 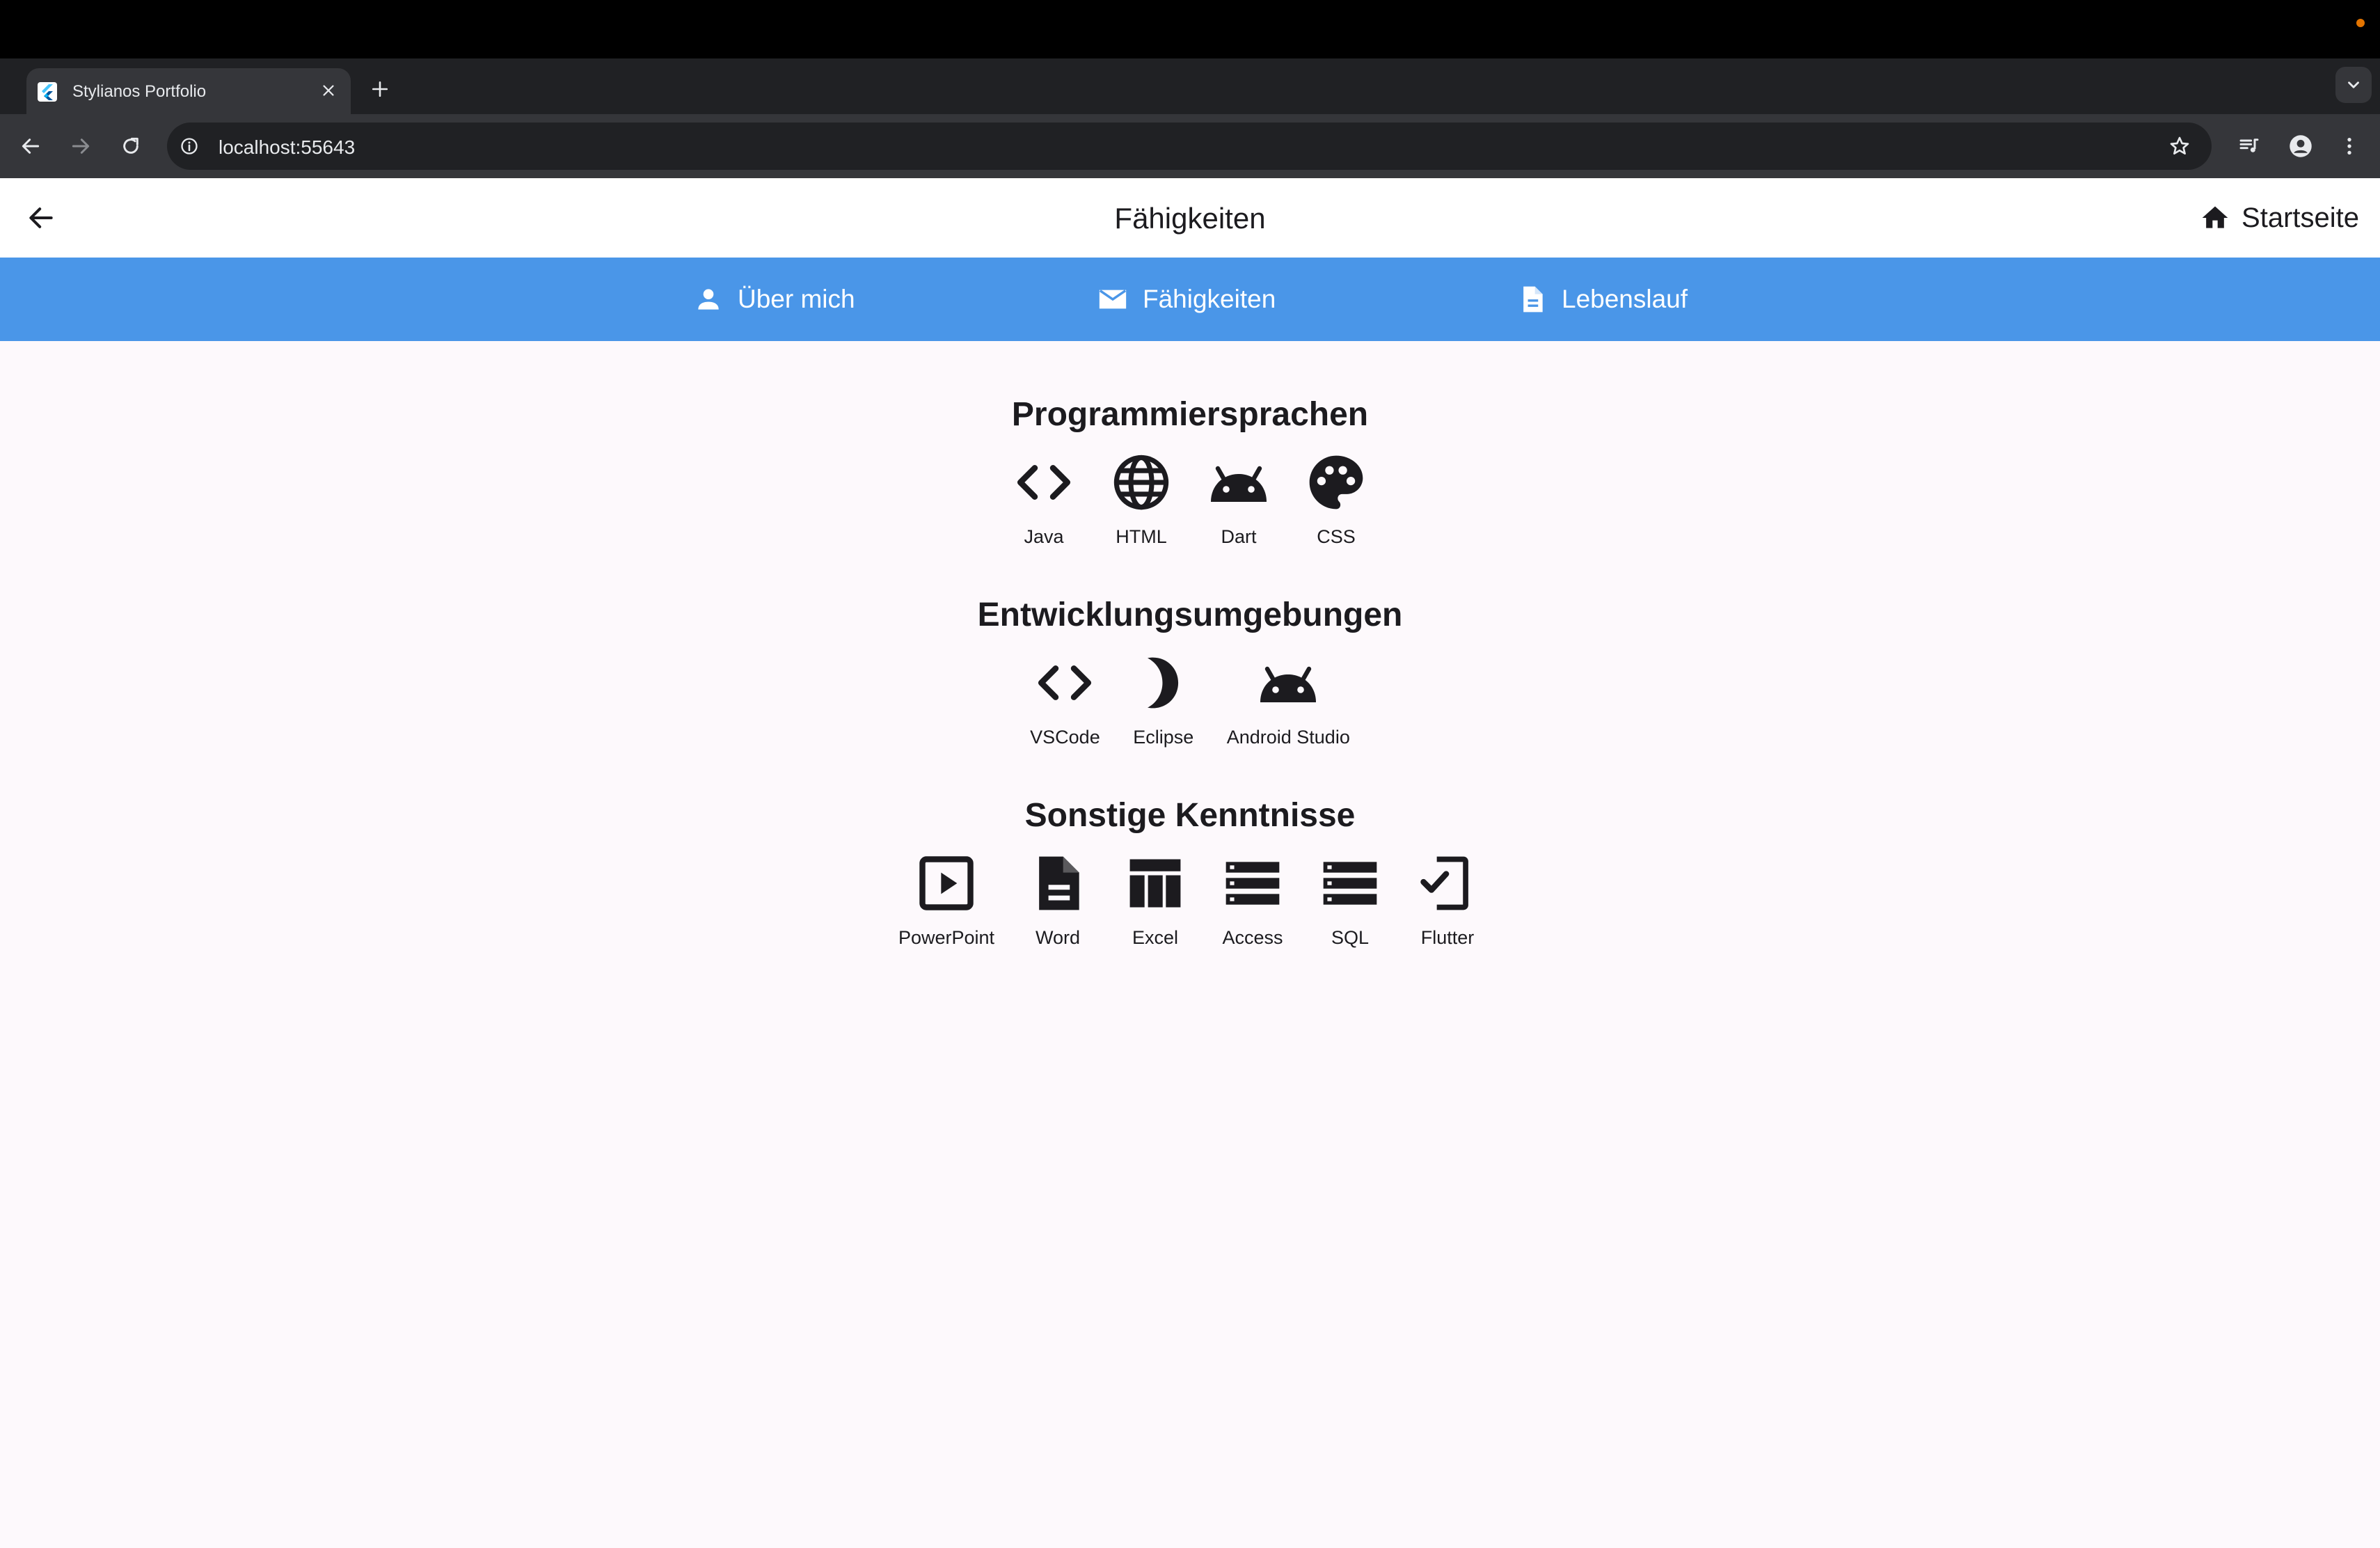 I want to click on skill-label: Java, so click(x=1044, y=536).